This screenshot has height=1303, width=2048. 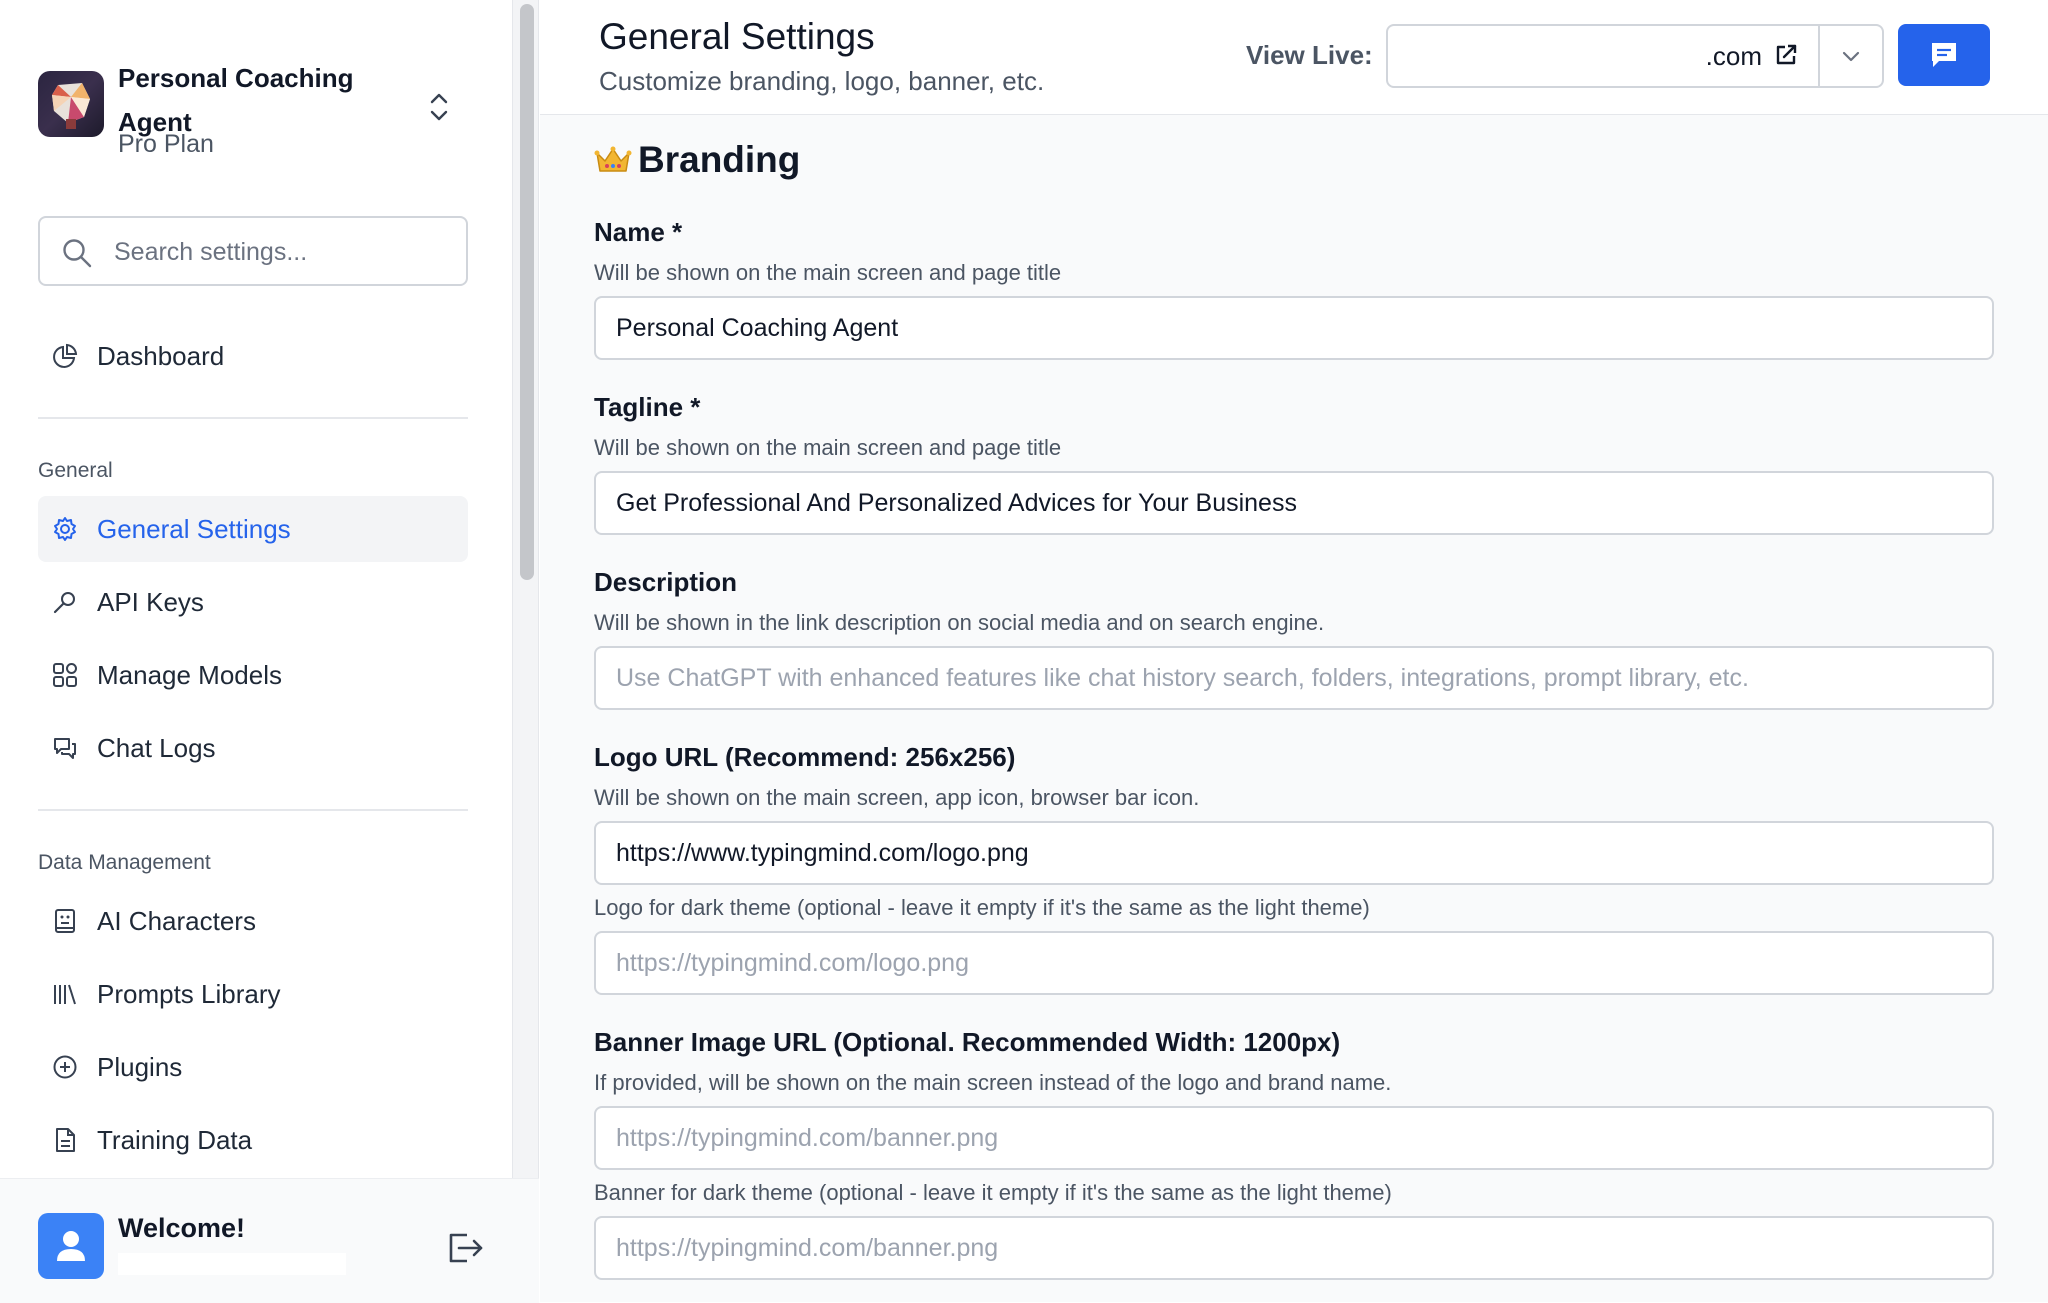 What do you see at coordinates (253, 111) in the screenshot?
I see `workspace-switcher: Personal Coaching Agent Pro Plan` at bounding box center [253, 111].